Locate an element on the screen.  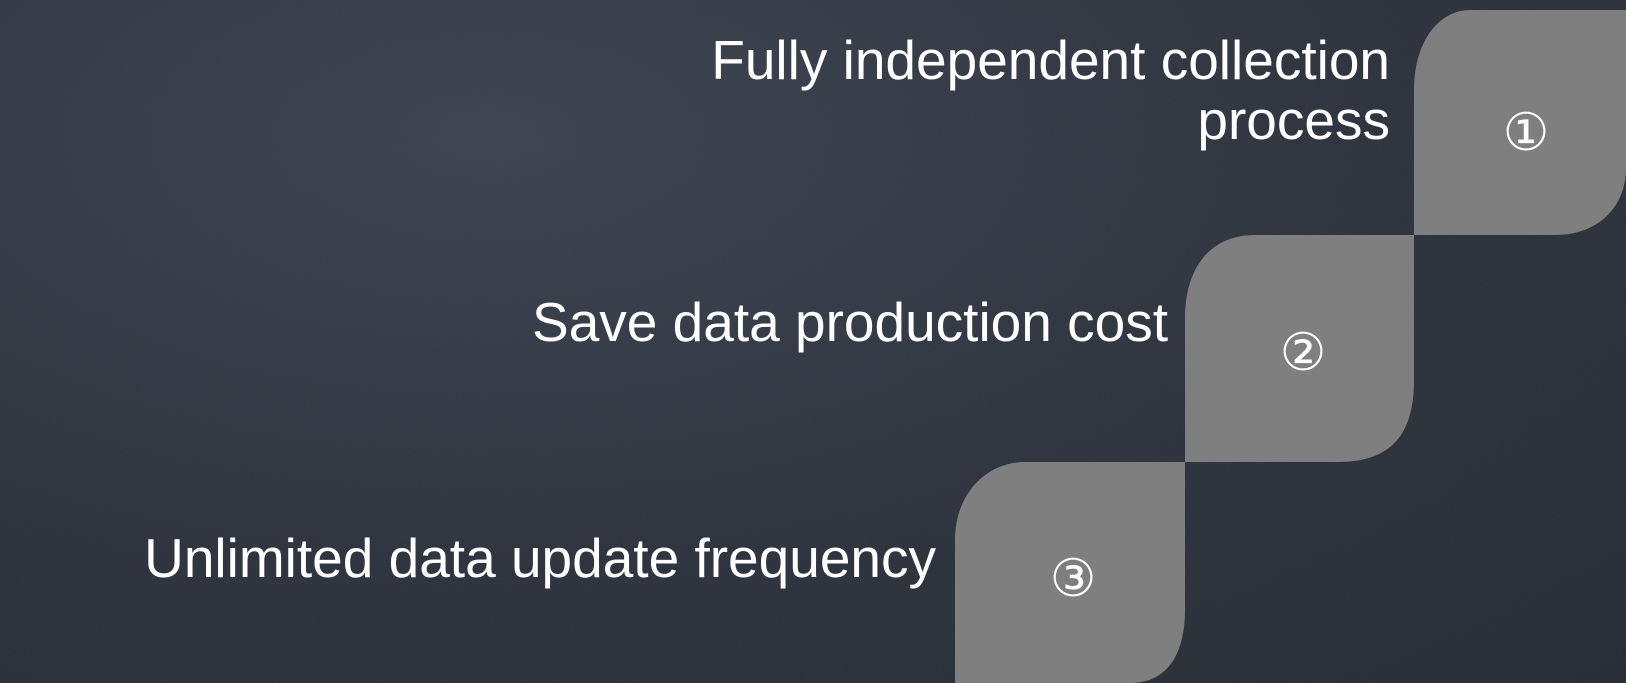
step-2-shape: ② is located at coordinates (1299, 348).